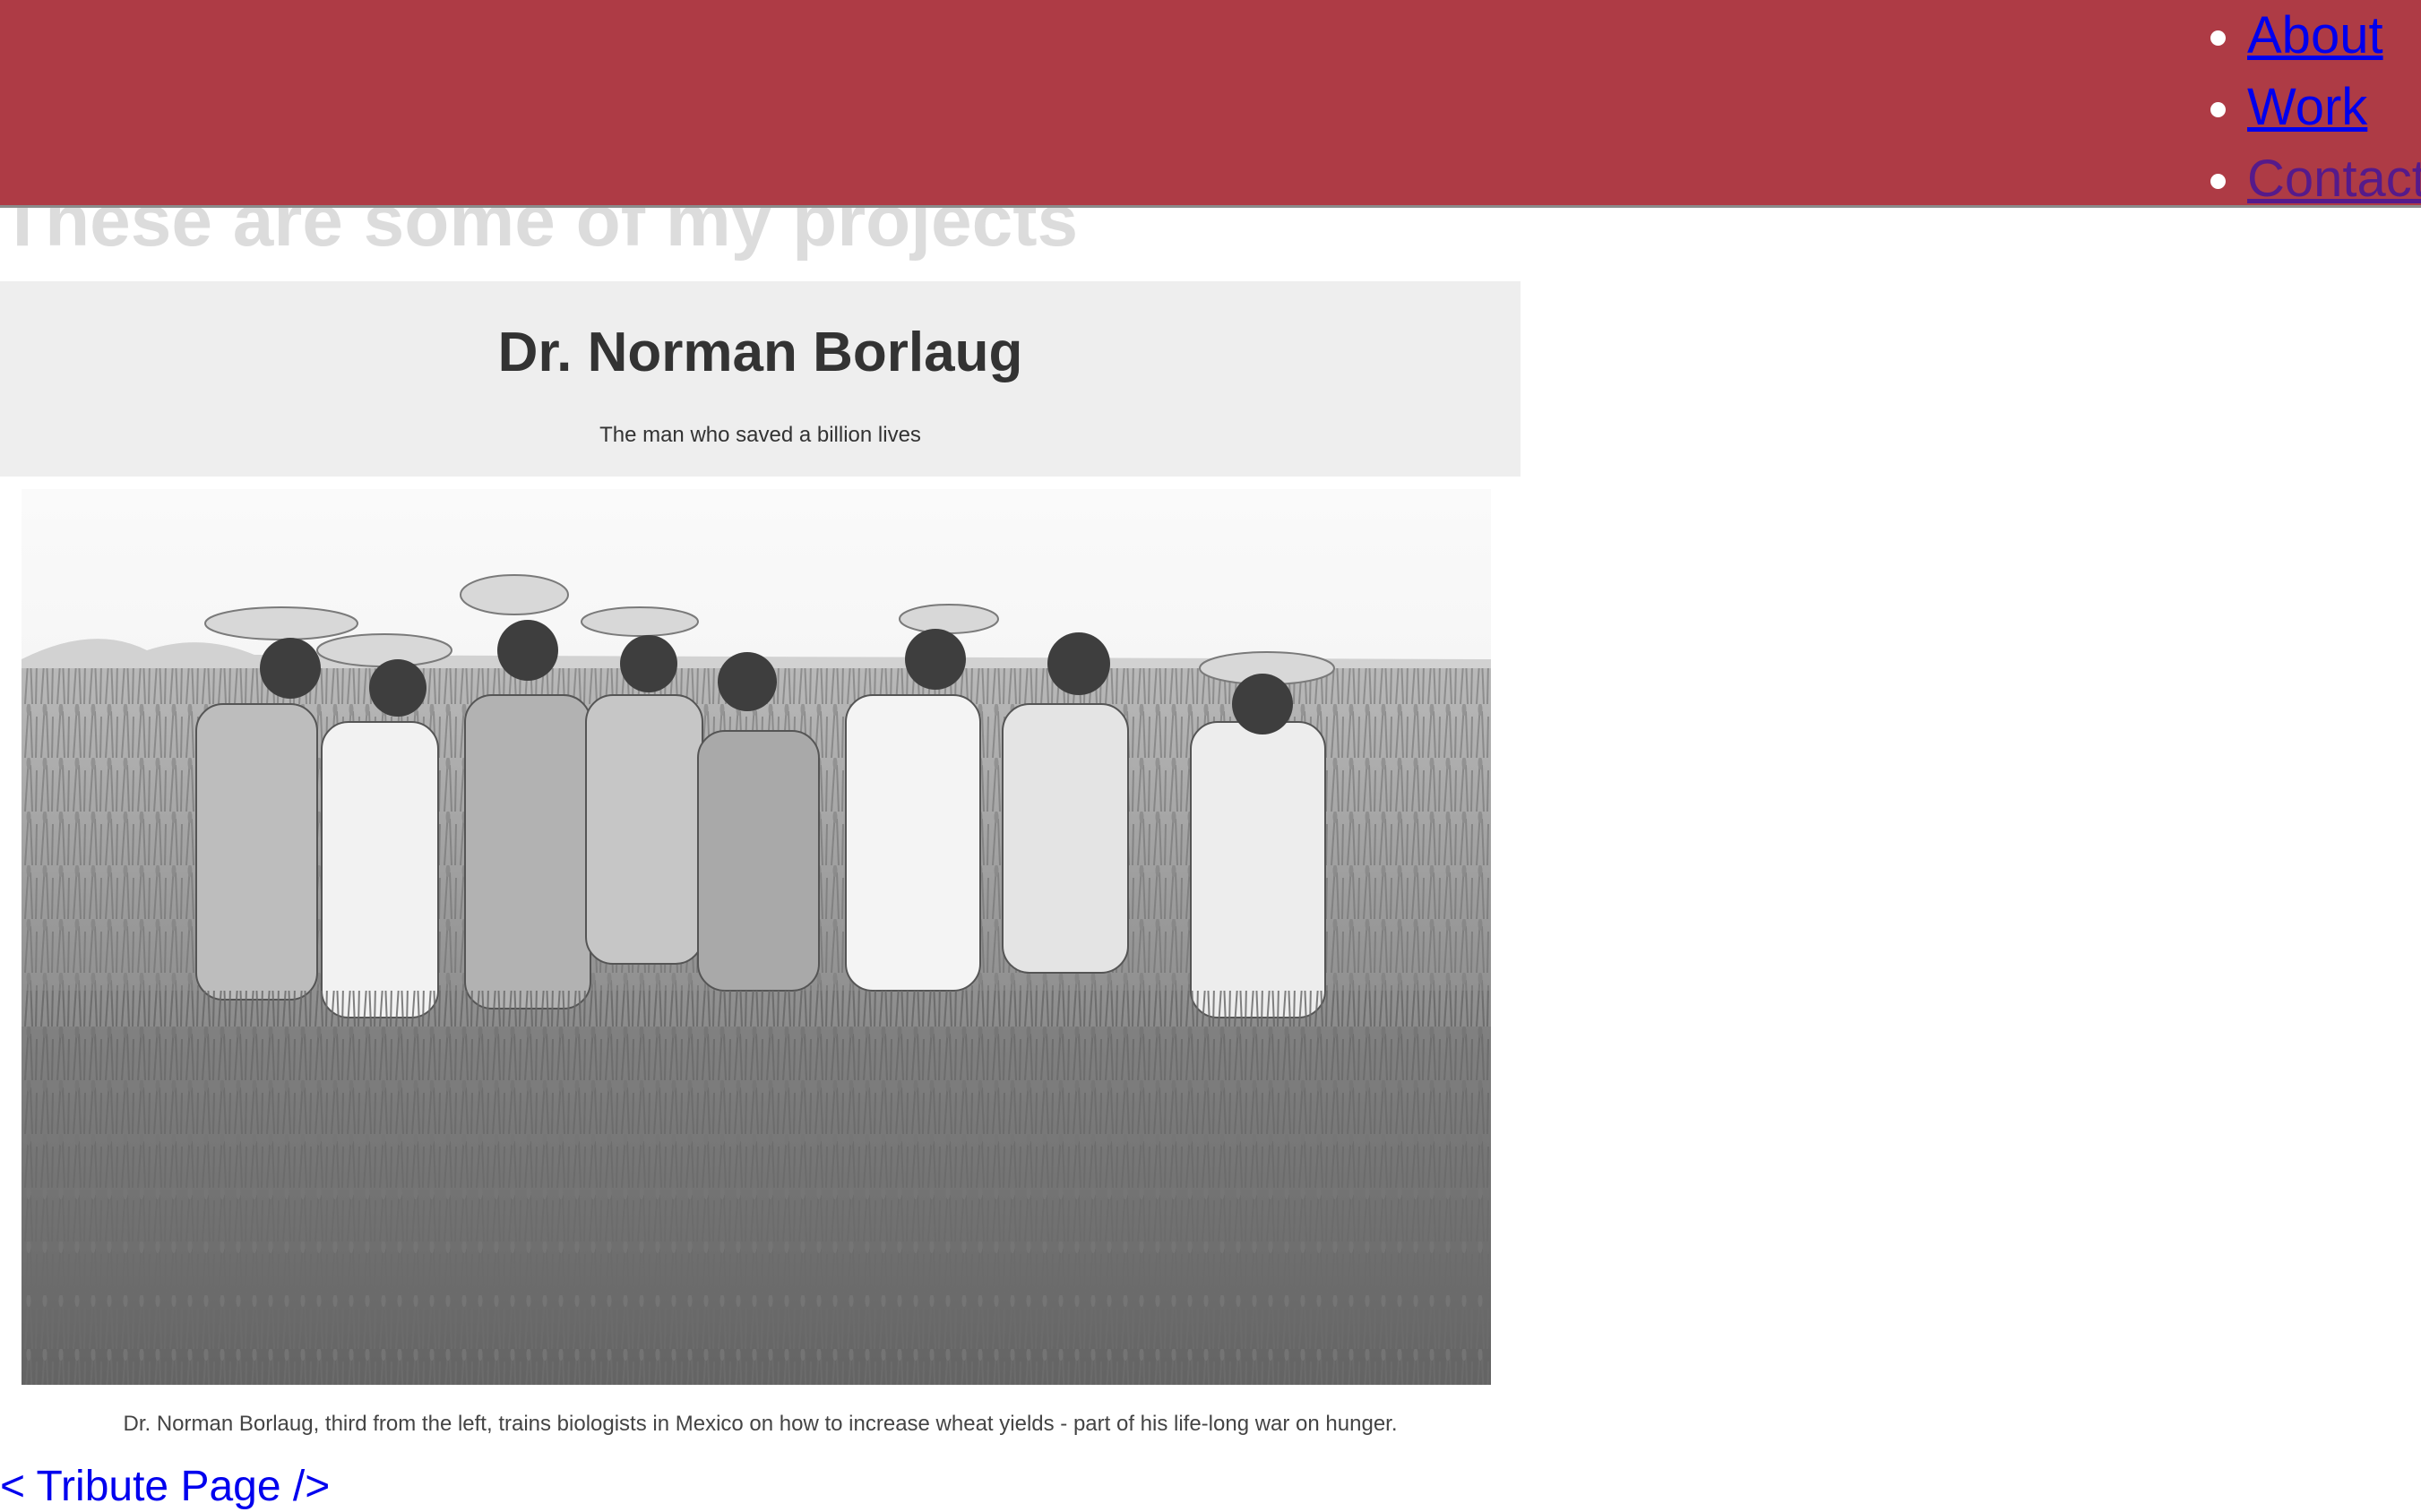 This screenshot has height=1512, width=2421. Describe the element at coordinates (760, 435) in the screenshot. I see `tile-subtitle: The man who saved a billion lives` at that location.